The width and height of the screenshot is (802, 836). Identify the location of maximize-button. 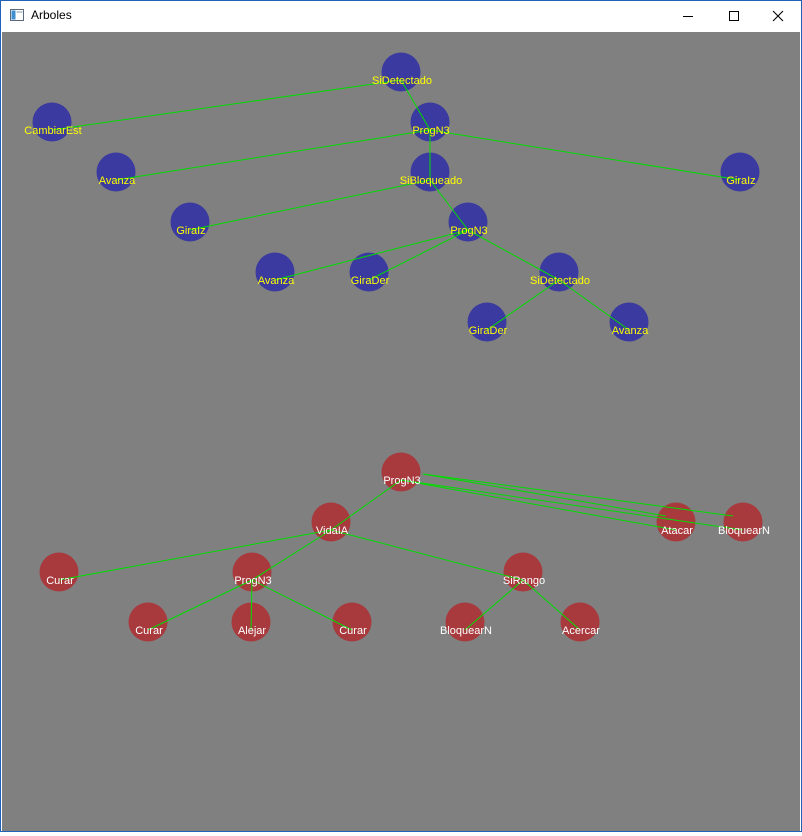
(734, 16).